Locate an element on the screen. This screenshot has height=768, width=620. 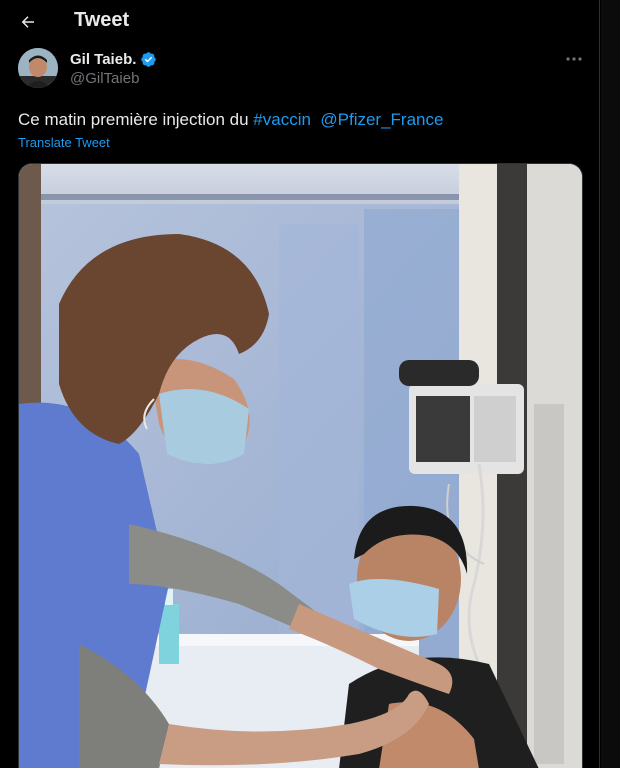
scrollbar is located at coordinates (610, 384).